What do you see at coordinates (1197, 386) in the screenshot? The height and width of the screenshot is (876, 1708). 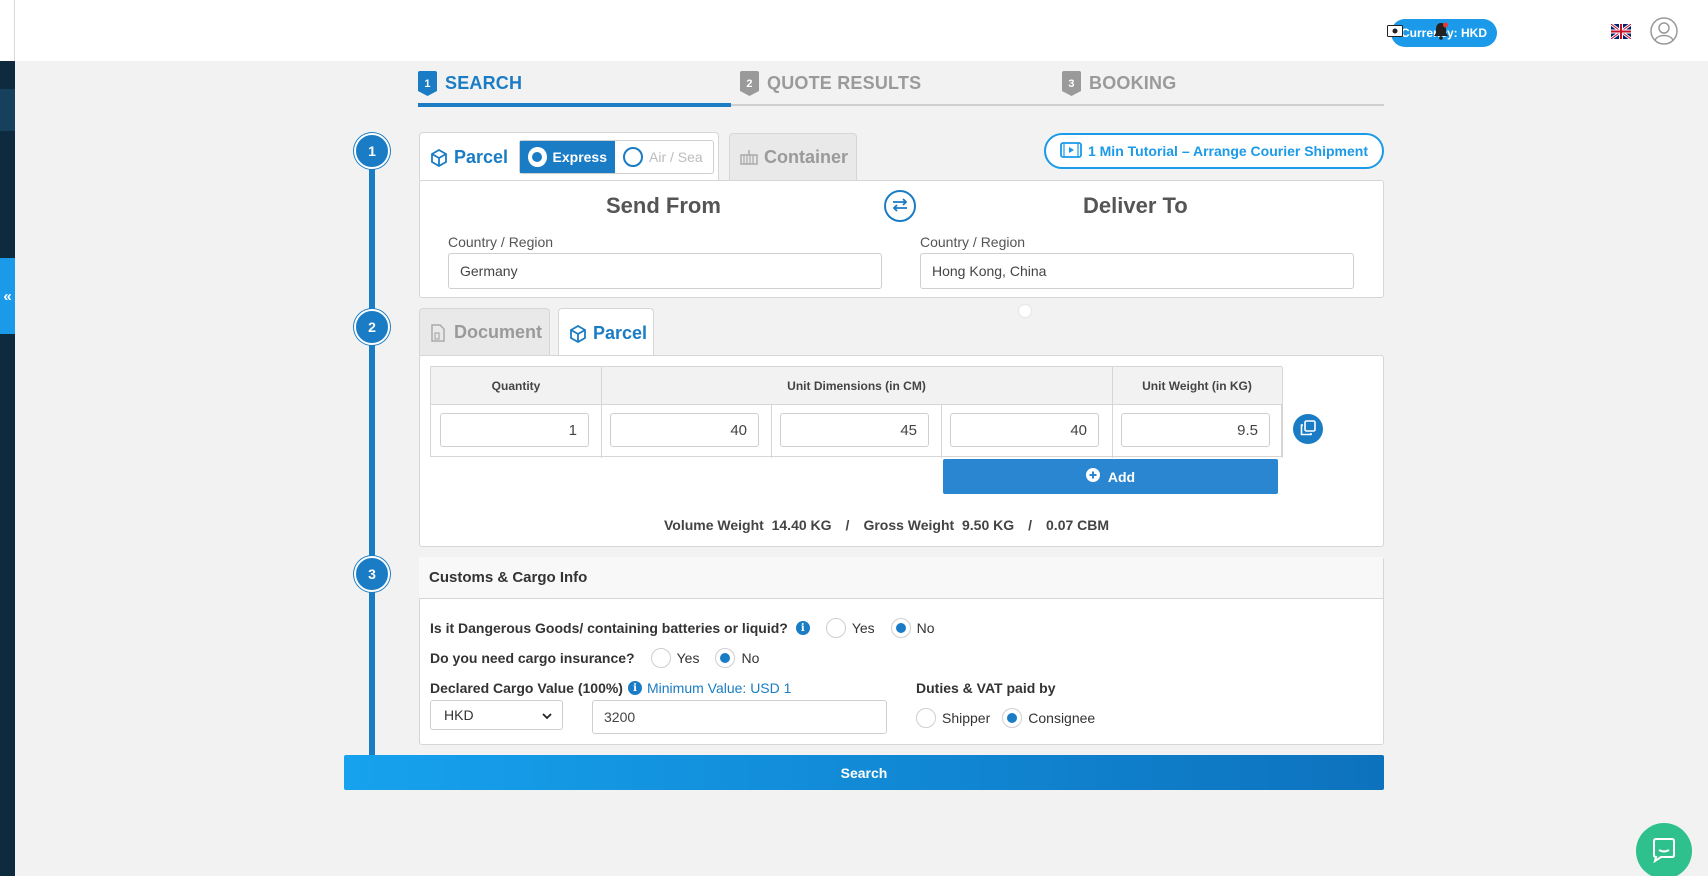 I see `weight-header: Unit Weight (in KG)` at bounding box center [1197, 386].